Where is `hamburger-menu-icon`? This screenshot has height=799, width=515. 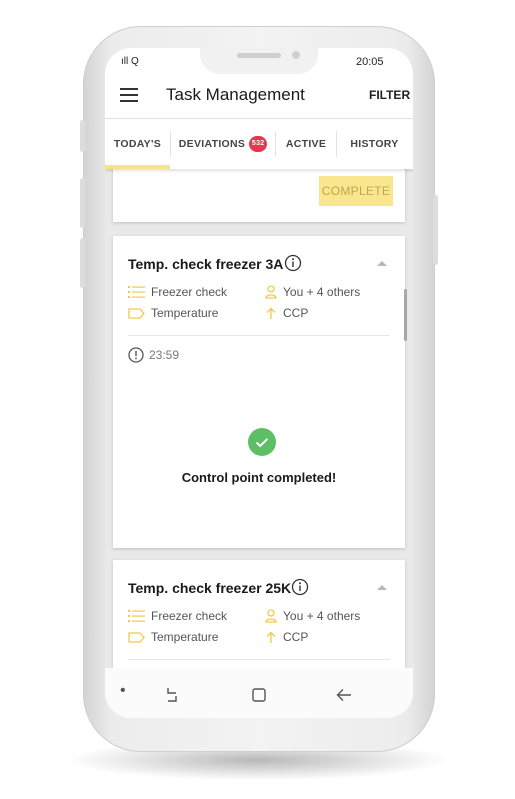
hamburger-menu-icon is located at coordinates (129, 97).